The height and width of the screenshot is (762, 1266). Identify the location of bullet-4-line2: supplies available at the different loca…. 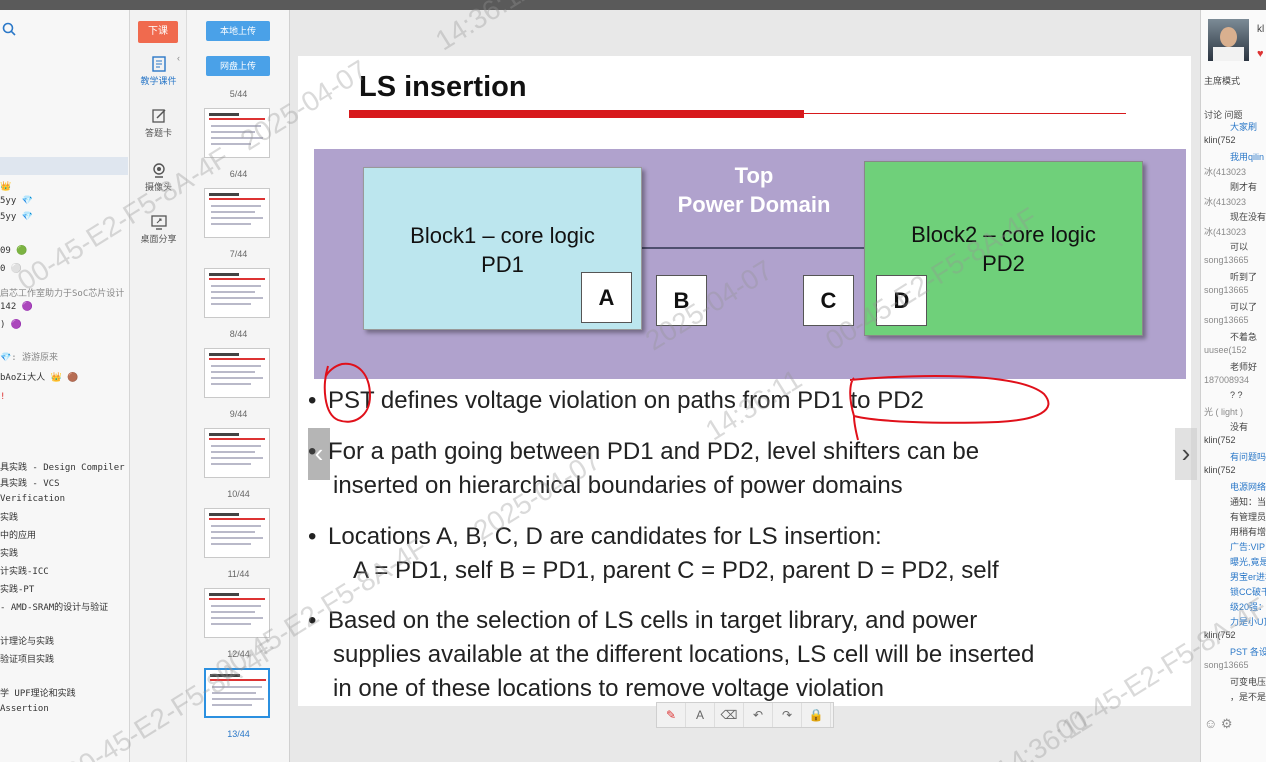
(684, 654).